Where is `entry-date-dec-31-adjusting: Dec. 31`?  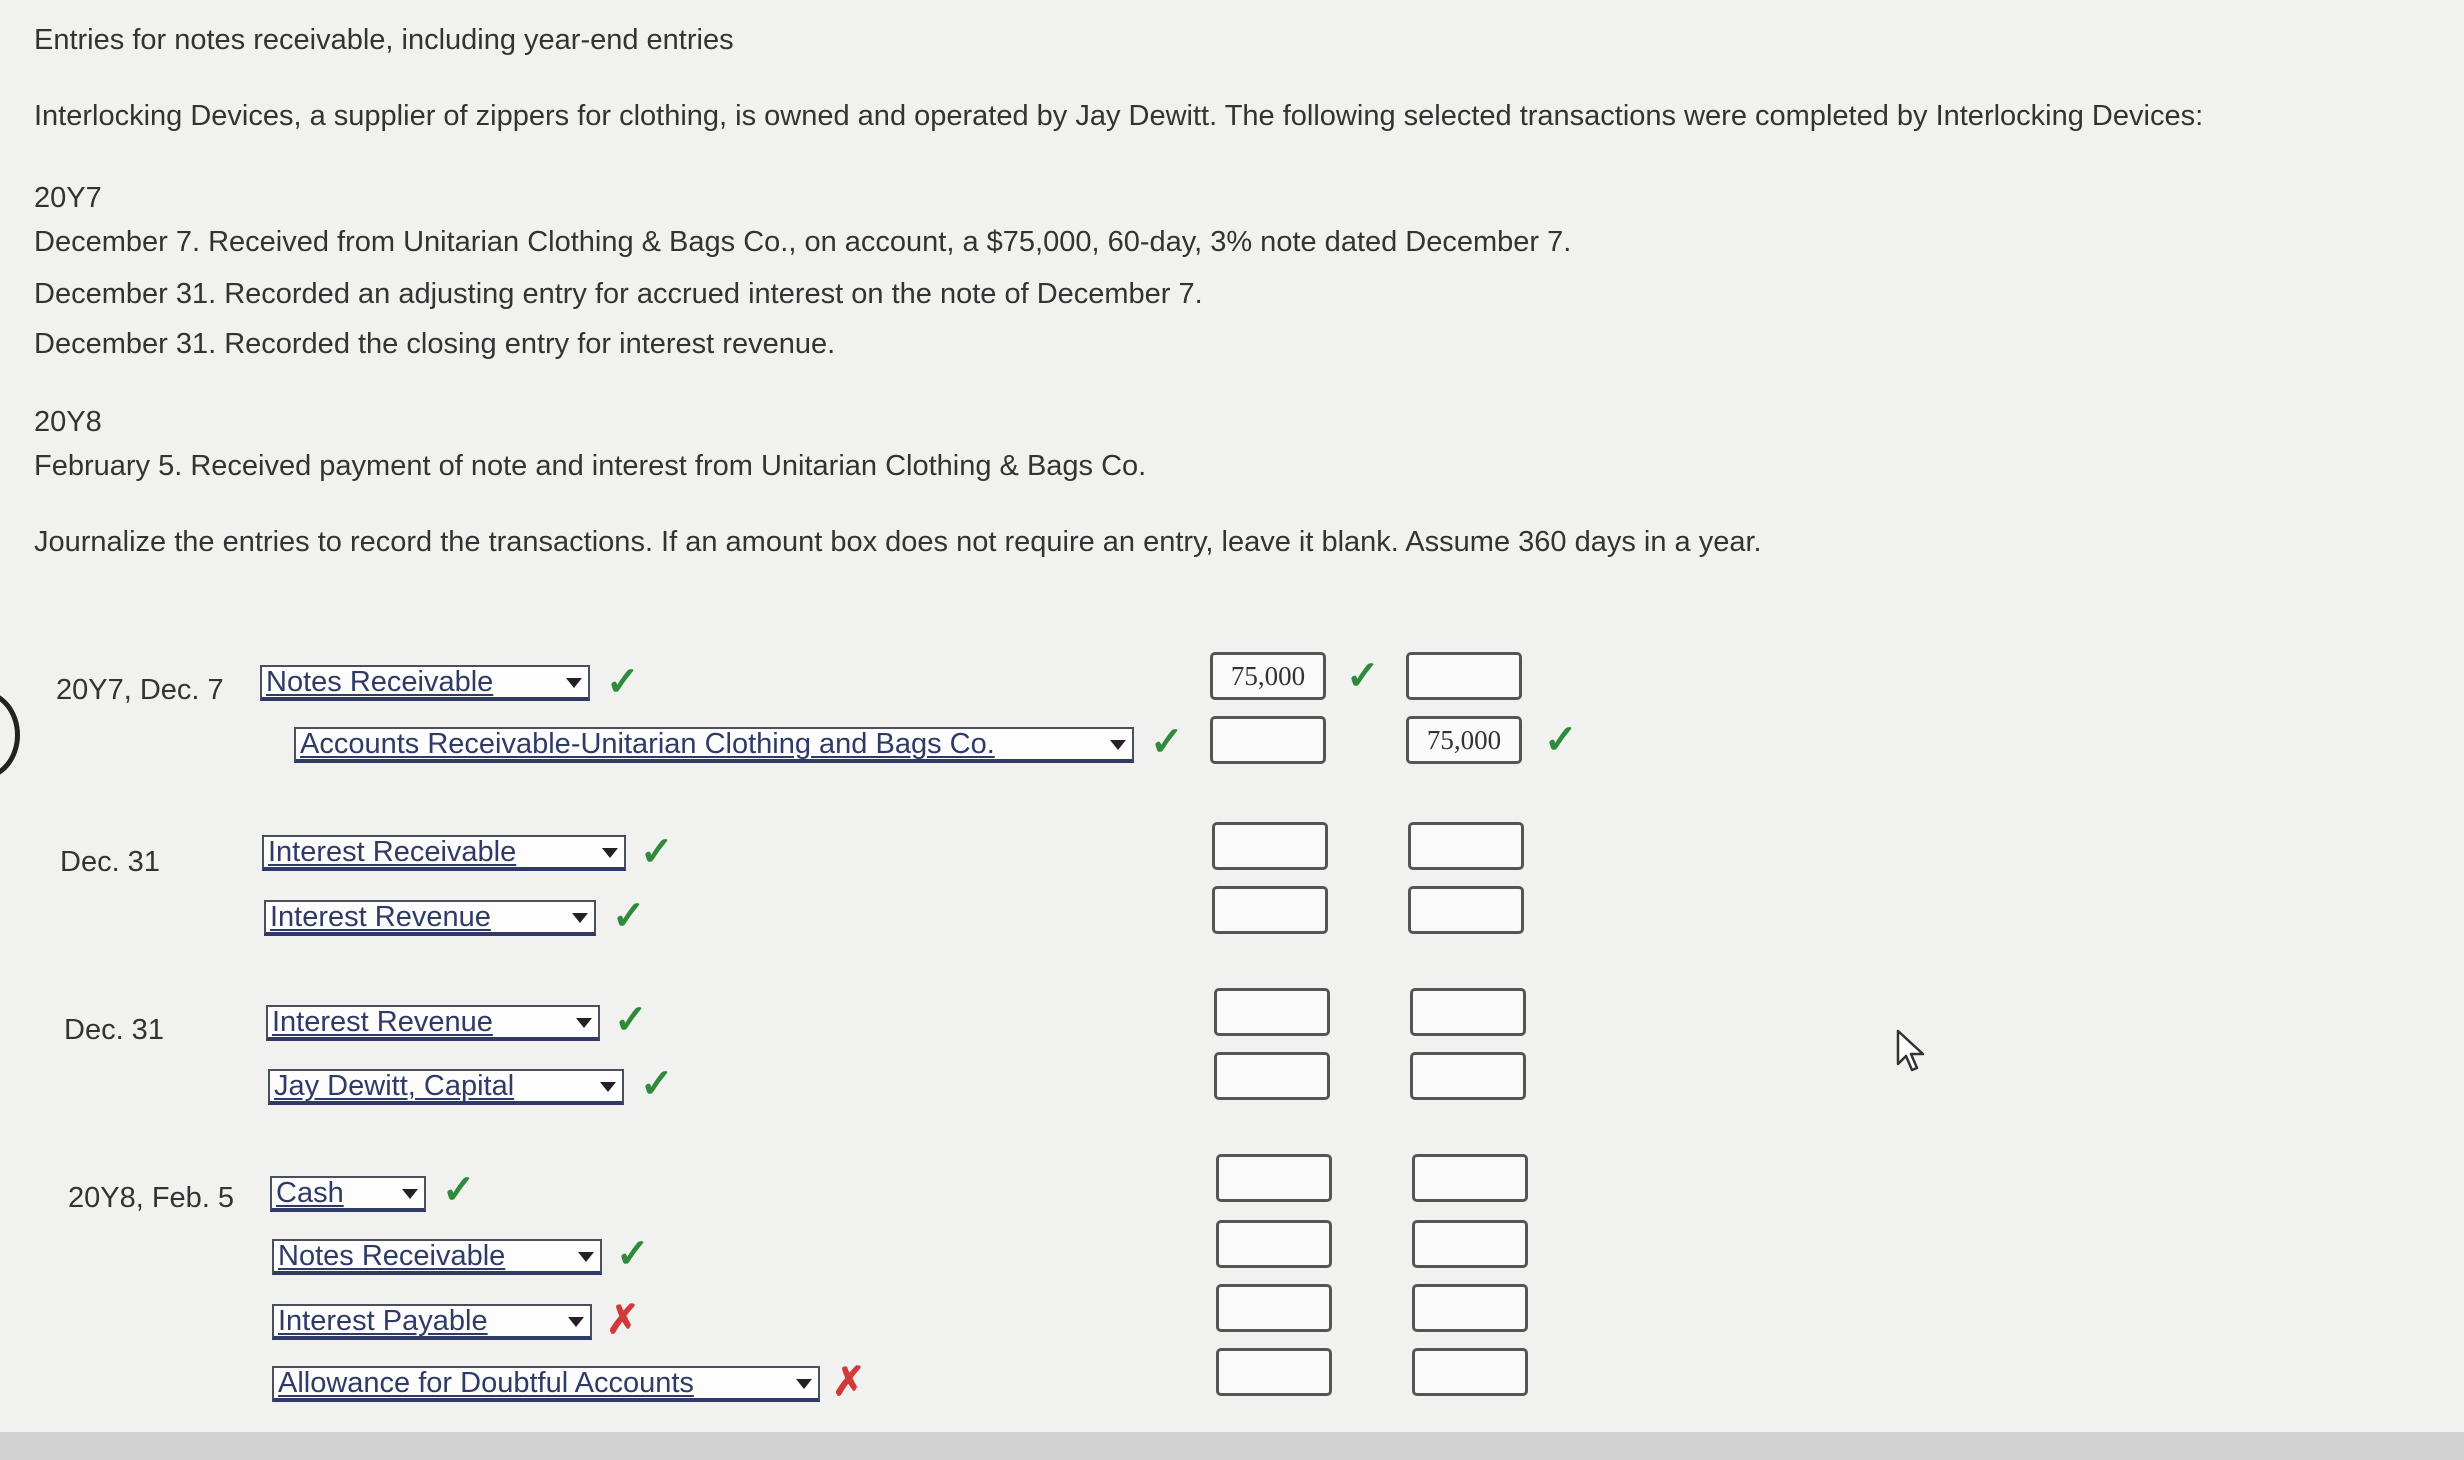
entry-date-dec-31-adjusting: Dec. 31 is located at coordinates (110, 862).